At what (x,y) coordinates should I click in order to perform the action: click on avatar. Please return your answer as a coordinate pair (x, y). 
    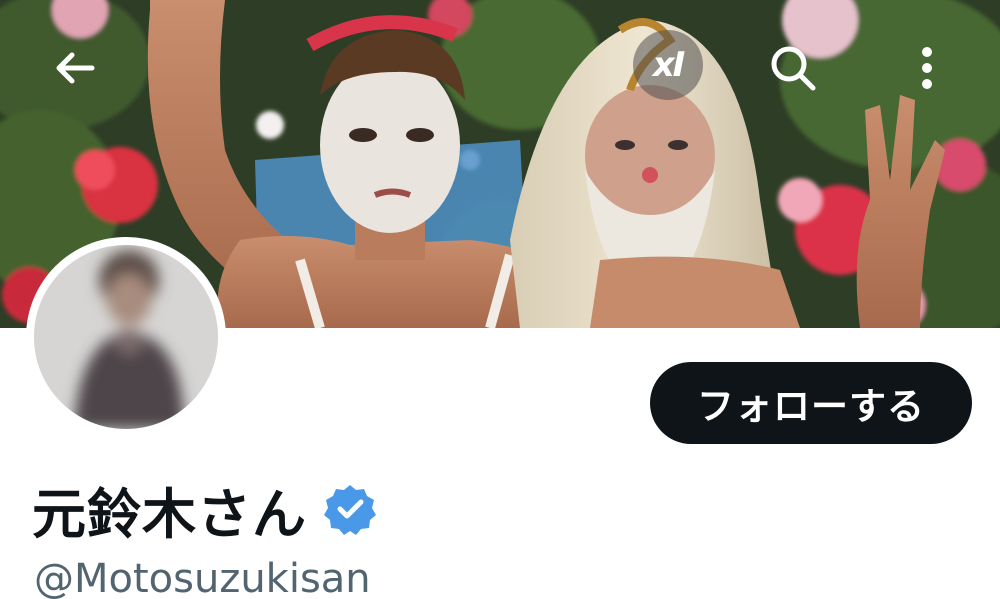
    Looking at the image, I should click on (126, 337).